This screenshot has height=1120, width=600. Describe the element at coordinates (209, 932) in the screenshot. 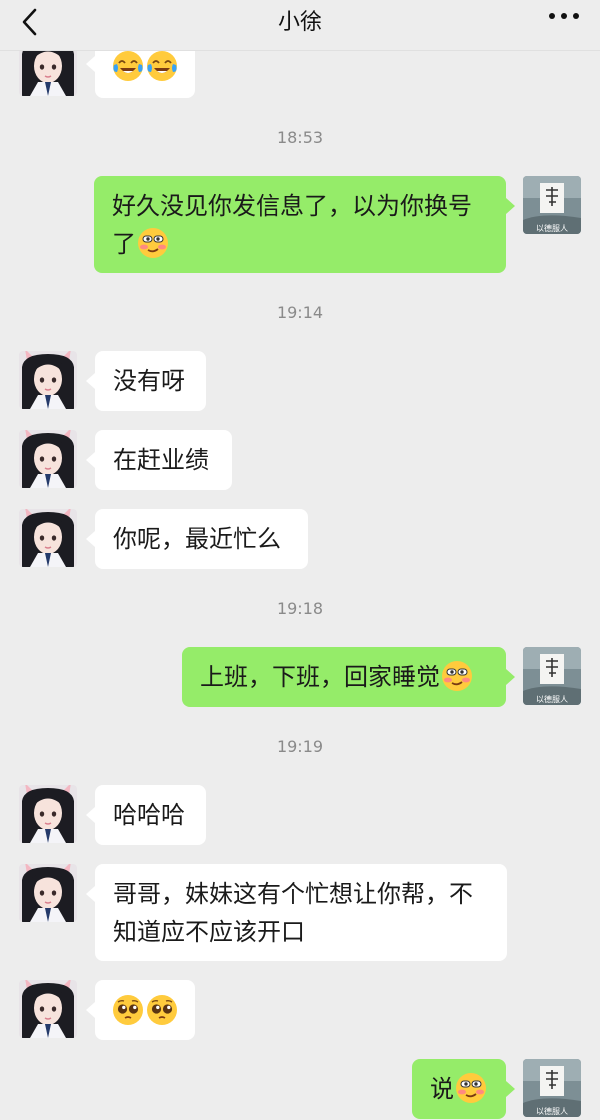

I see `message-text: 知道应不应该开口` at that location.